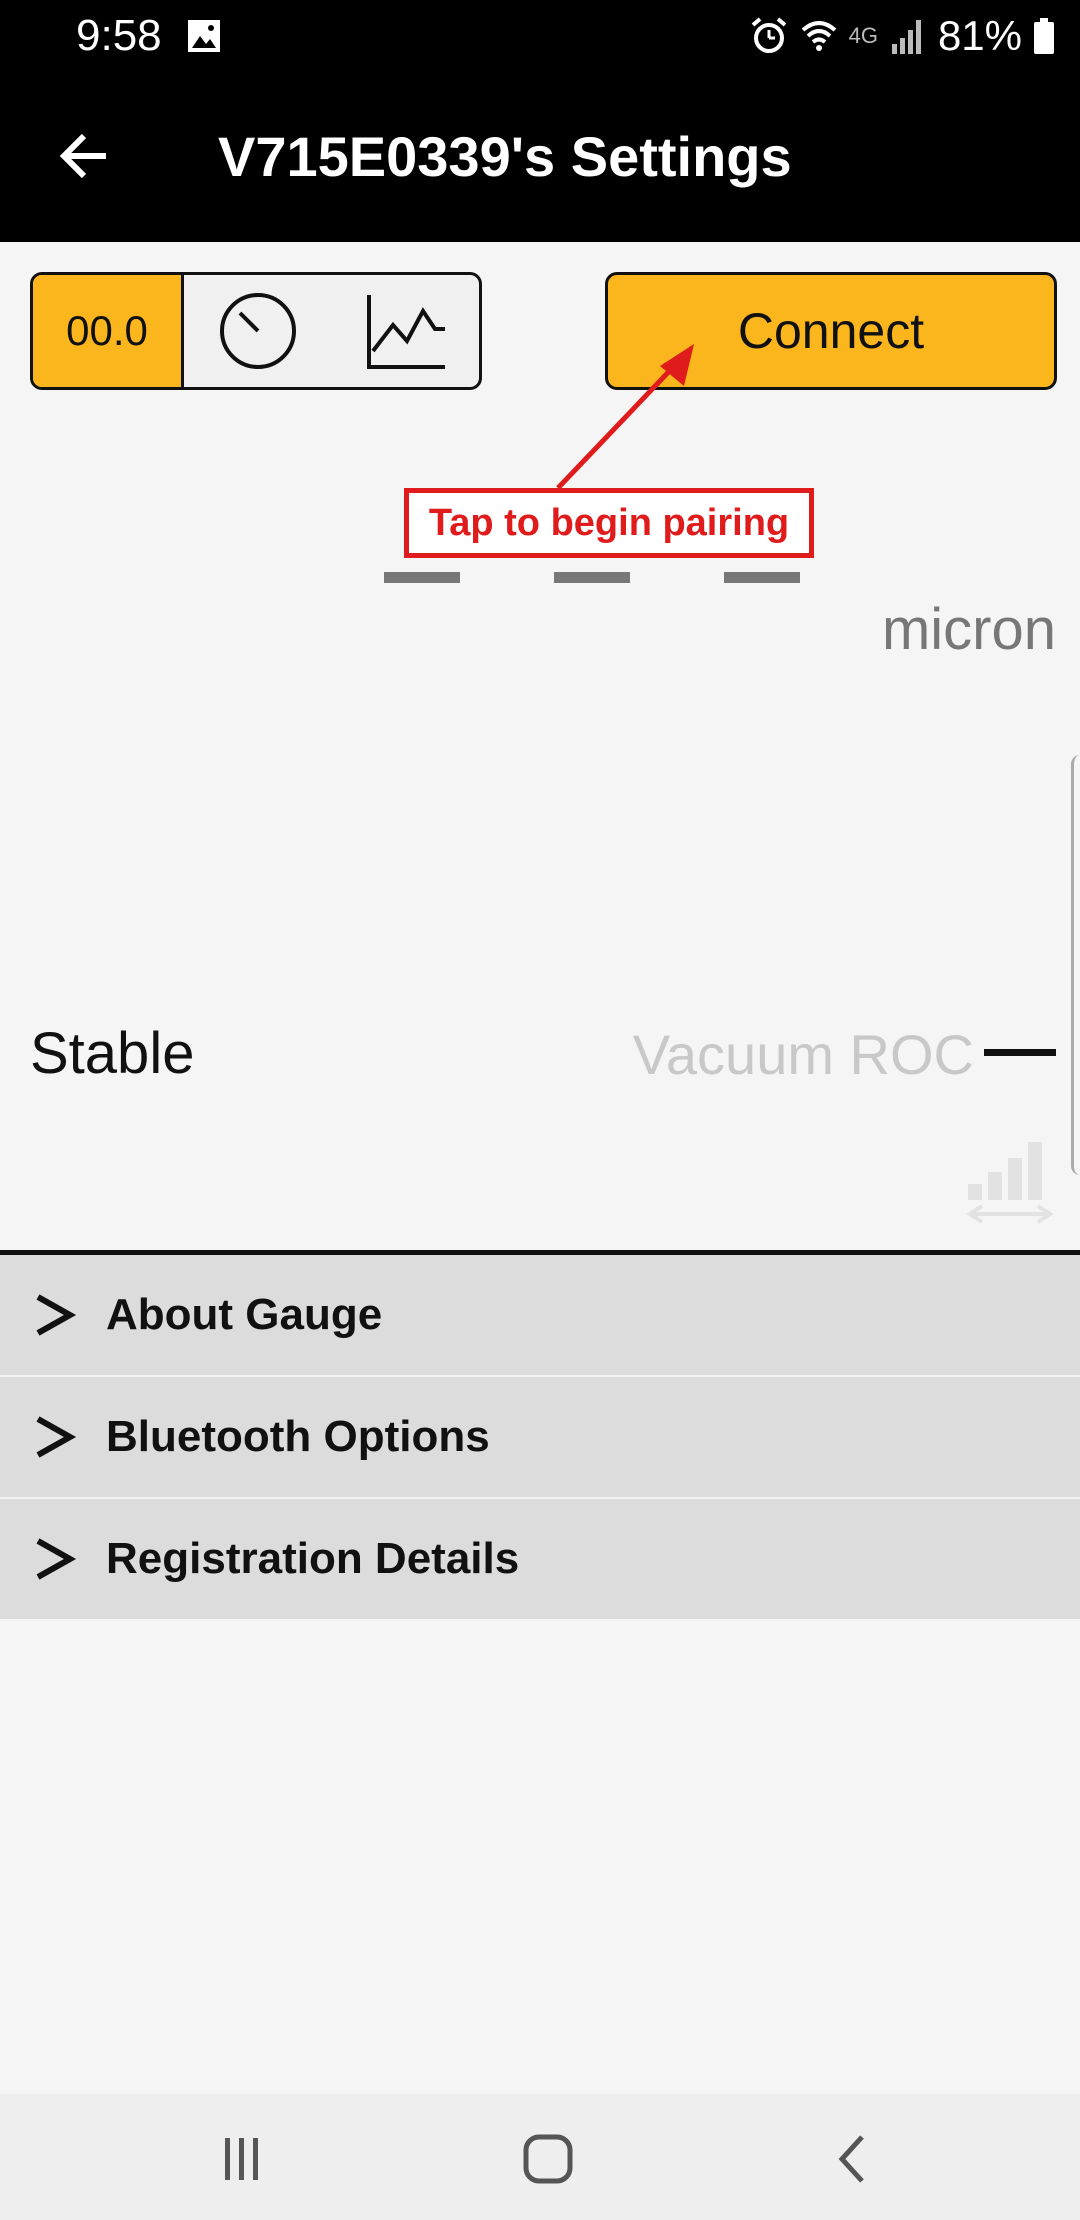  I want to click on line-graph-icon, so click(405, 332).